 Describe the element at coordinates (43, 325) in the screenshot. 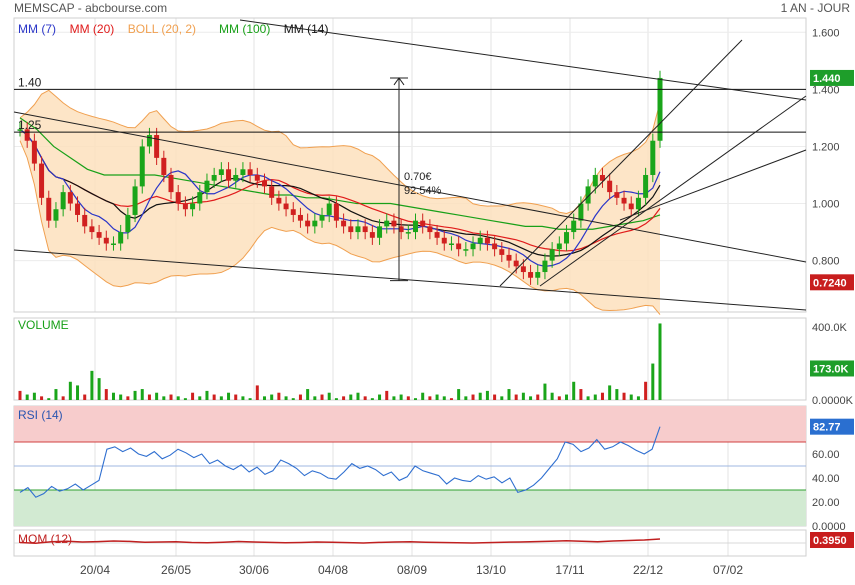

I see `volume-title: VOLUME` at that location.